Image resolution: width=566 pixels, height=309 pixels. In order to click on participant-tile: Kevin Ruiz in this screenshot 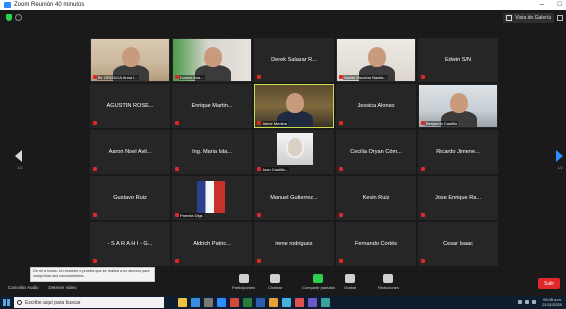, I will do `click(376, 198)`.